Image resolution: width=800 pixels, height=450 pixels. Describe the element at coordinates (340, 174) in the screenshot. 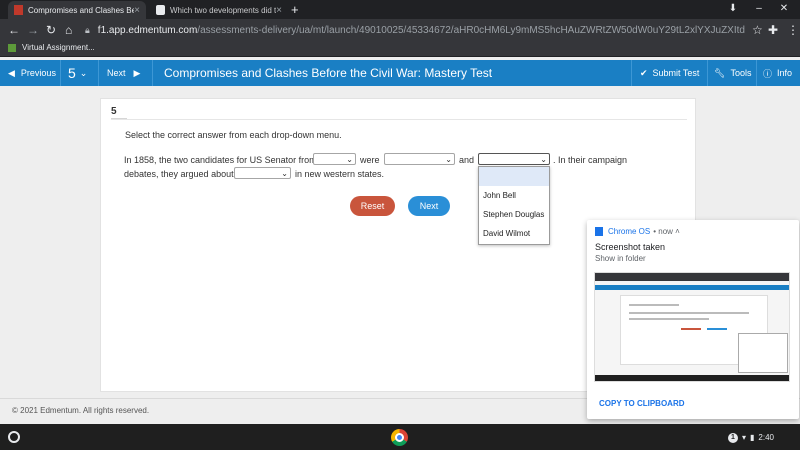

I see `question-text: in new western states.` at that location.